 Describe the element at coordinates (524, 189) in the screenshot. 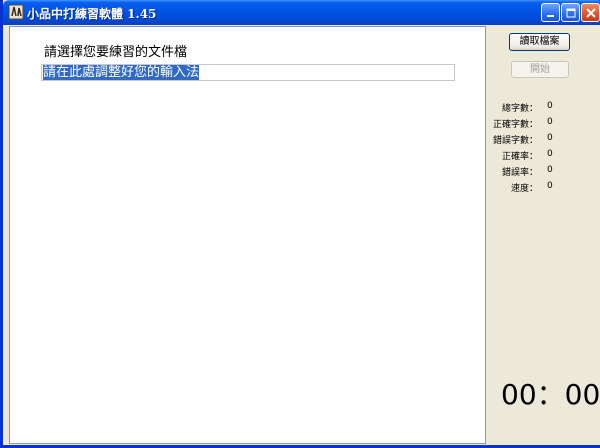

I see `speed-label: 速度：` at that location.